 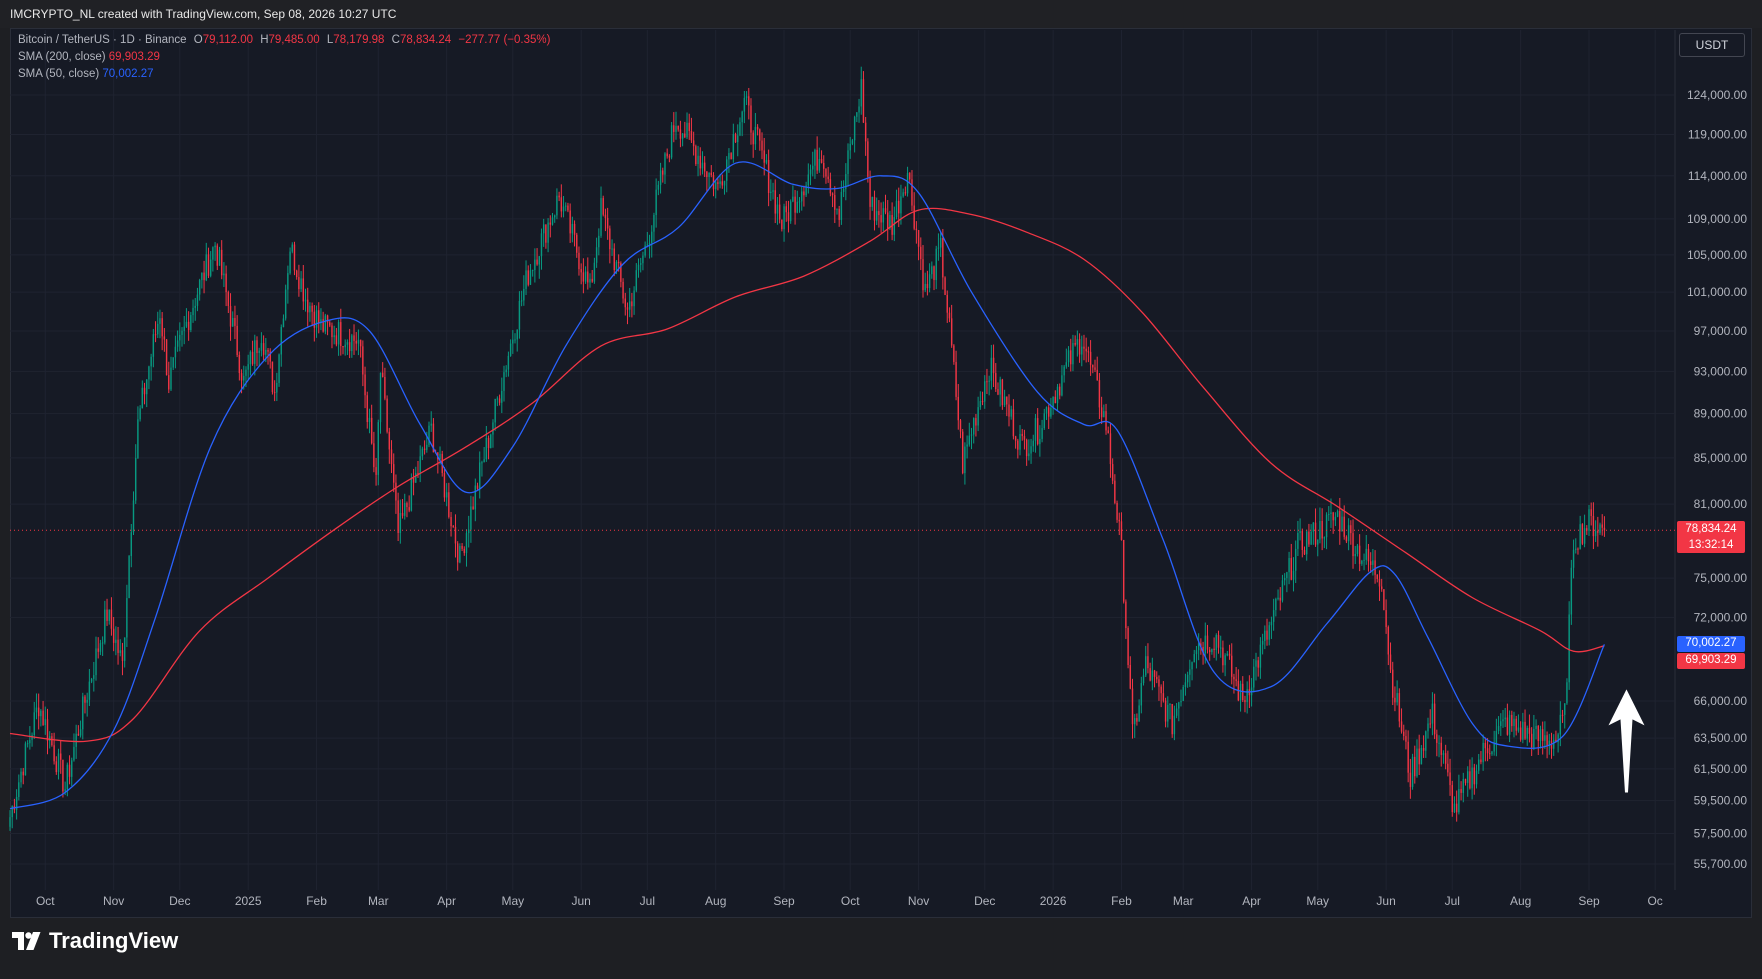 What do you see at coordinates (1717, 219) in the screenshot?
I see `price-tick-label: 109,000.00` at bounding box center [1717, 219].